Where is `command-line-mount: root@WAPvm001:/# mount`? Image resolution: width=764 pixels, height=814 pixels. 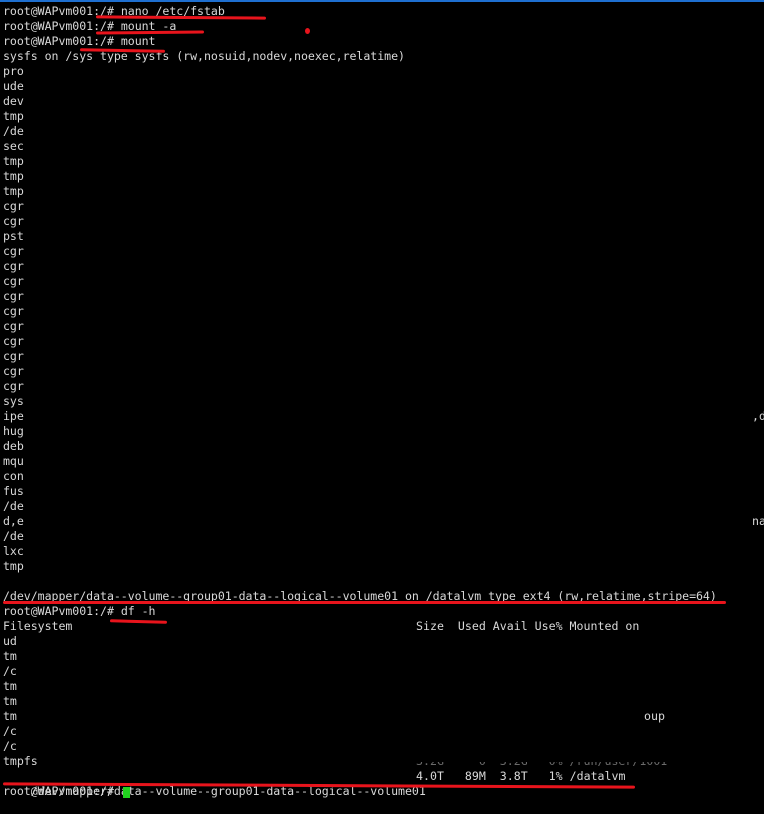
command-line-mount: root@WAPvm001:/# mount is located at coordinates (79, 41).